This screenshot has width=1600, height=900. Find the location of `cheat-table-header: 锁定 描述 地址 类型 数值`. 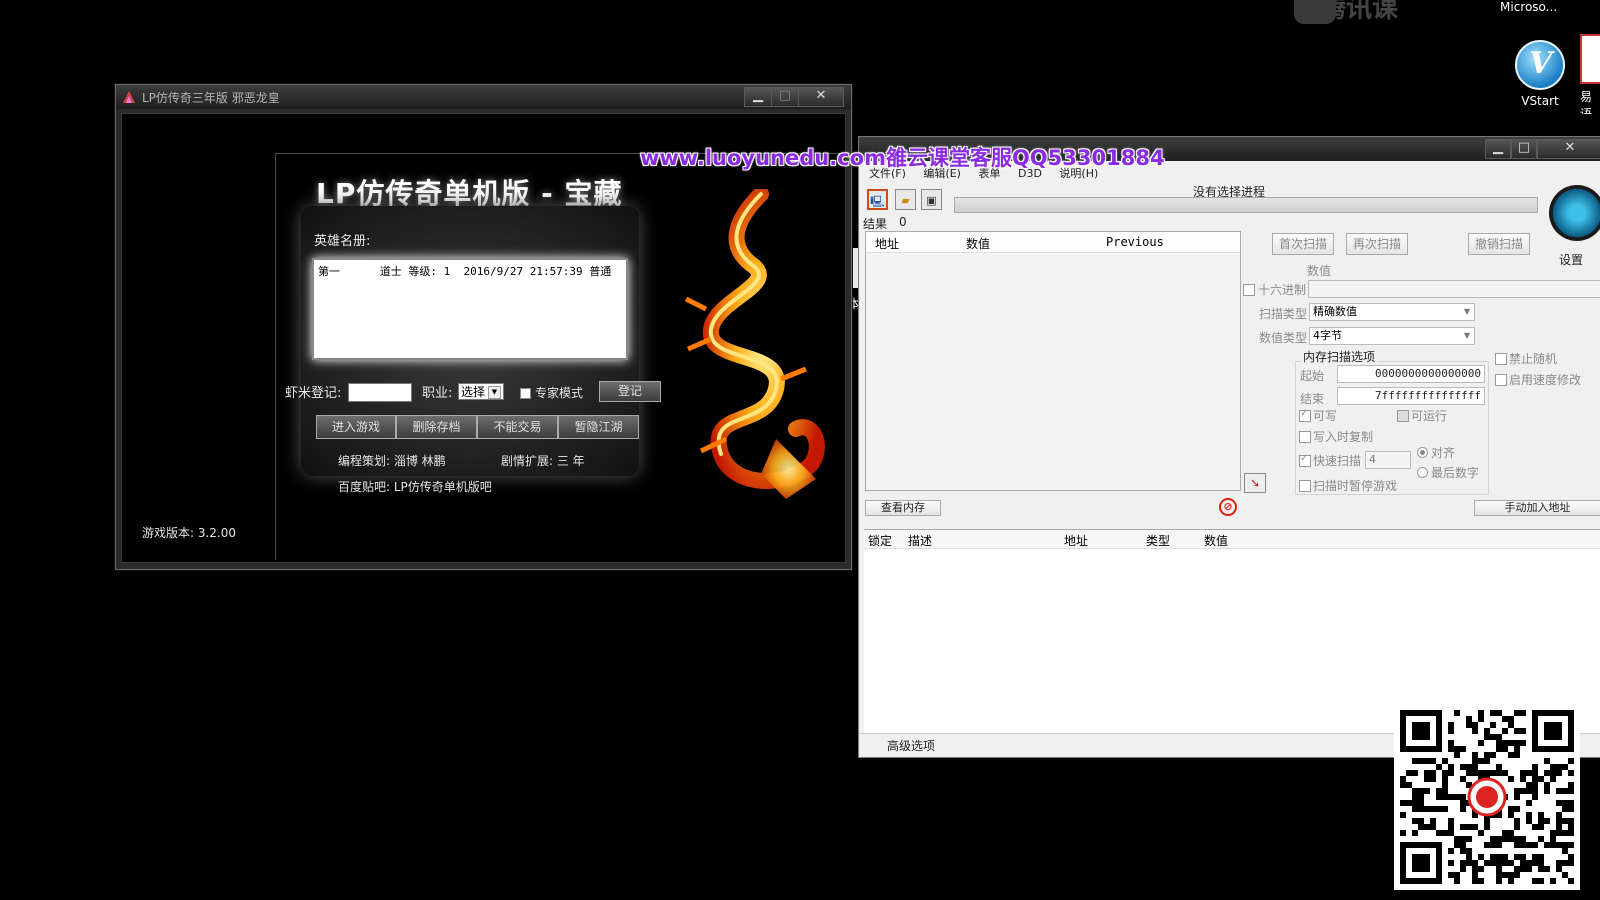

cheat-table-header: 锁定 描述 地址 类型 数值 is located at coordinates (1232, 539).